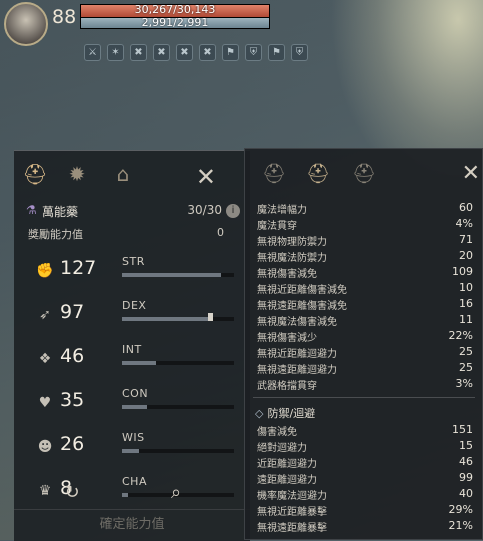 The width and height of the screenshot is (483, 541). Describe the element at coordinates (72, 312) in the screenshot. I see `stat-value: 97` at that location.